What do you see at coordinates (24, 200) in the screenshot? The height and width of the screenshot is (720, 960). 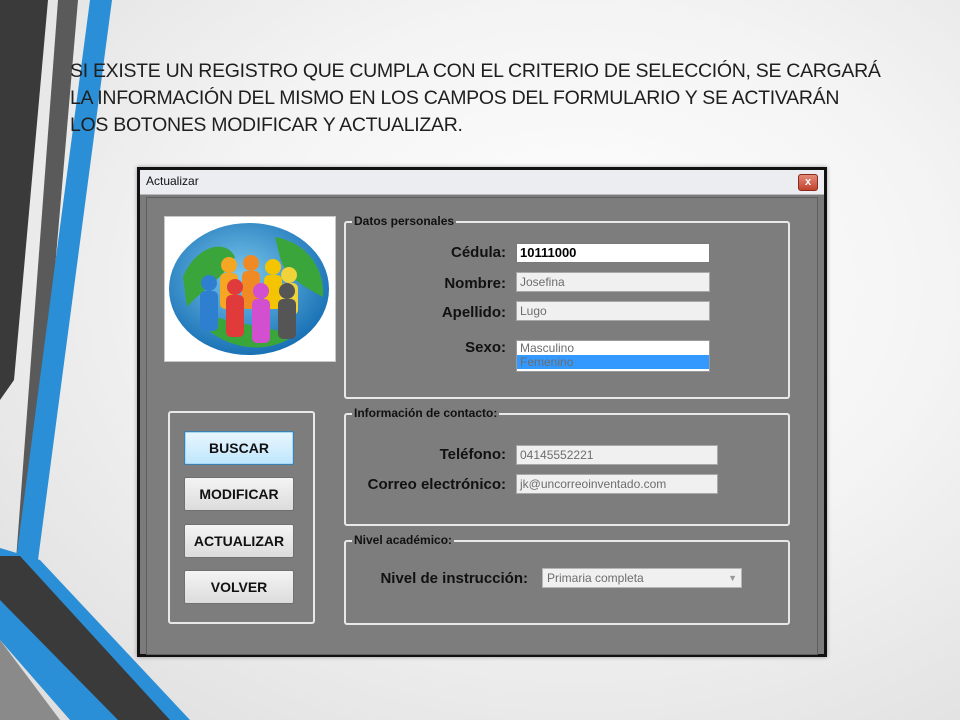 I see `dark-stripe` at bounding box center [24, 200].